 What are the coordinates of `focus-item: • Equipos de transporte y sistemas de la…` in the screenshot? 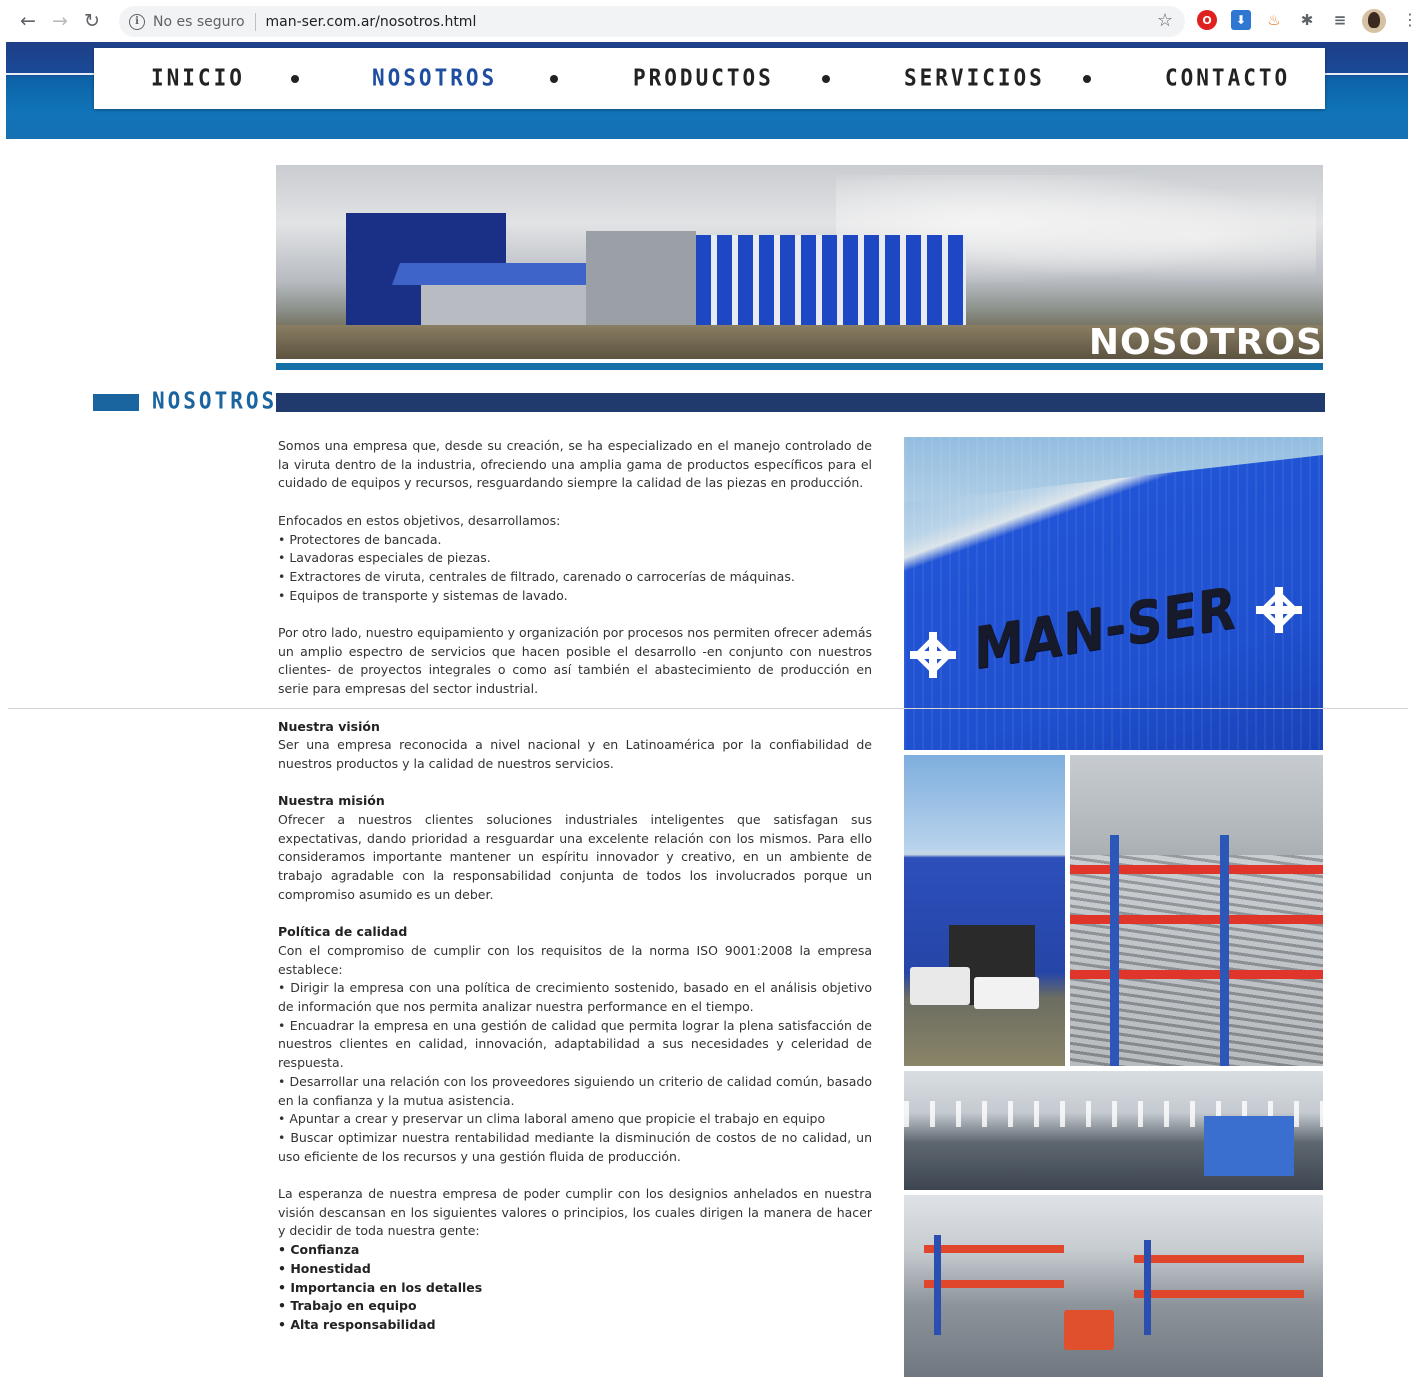 It's located at (423, 595).